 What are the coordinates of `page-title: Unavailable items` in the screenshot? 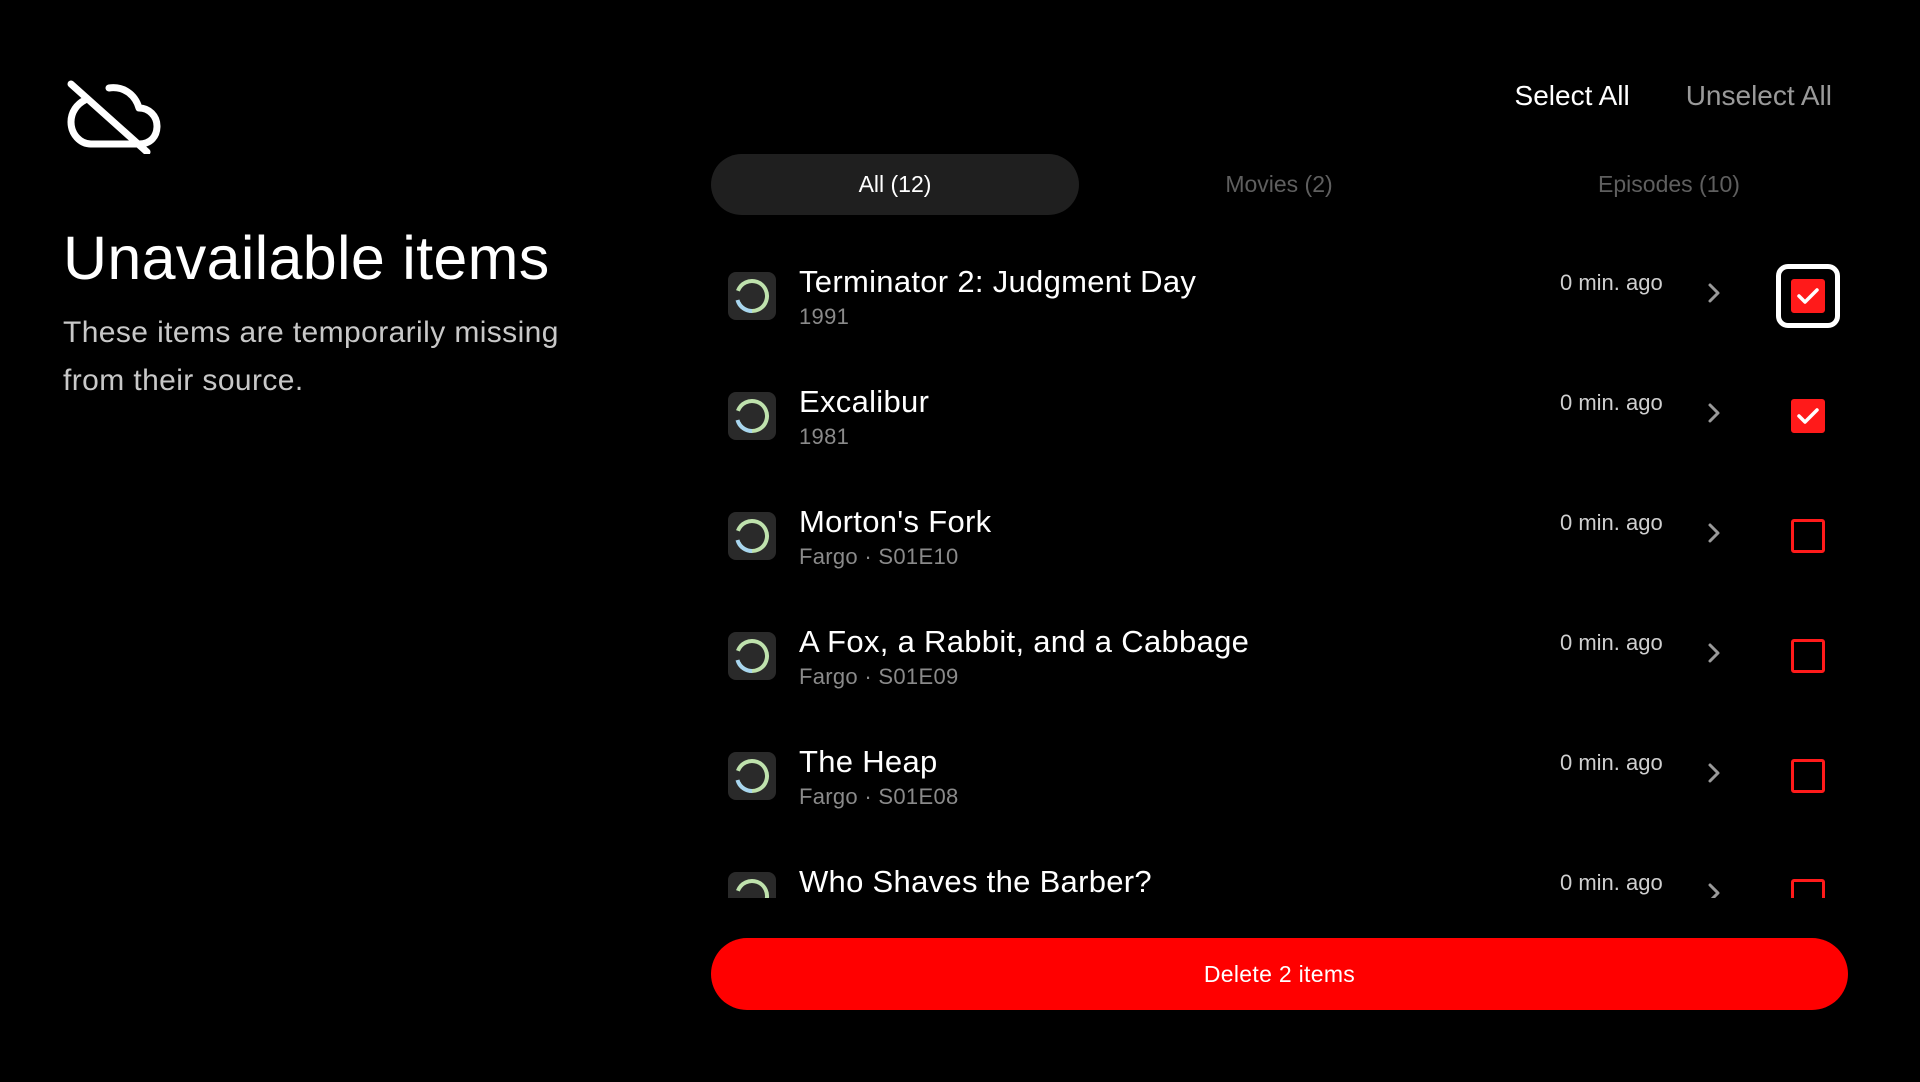 It's located at (306, 258).